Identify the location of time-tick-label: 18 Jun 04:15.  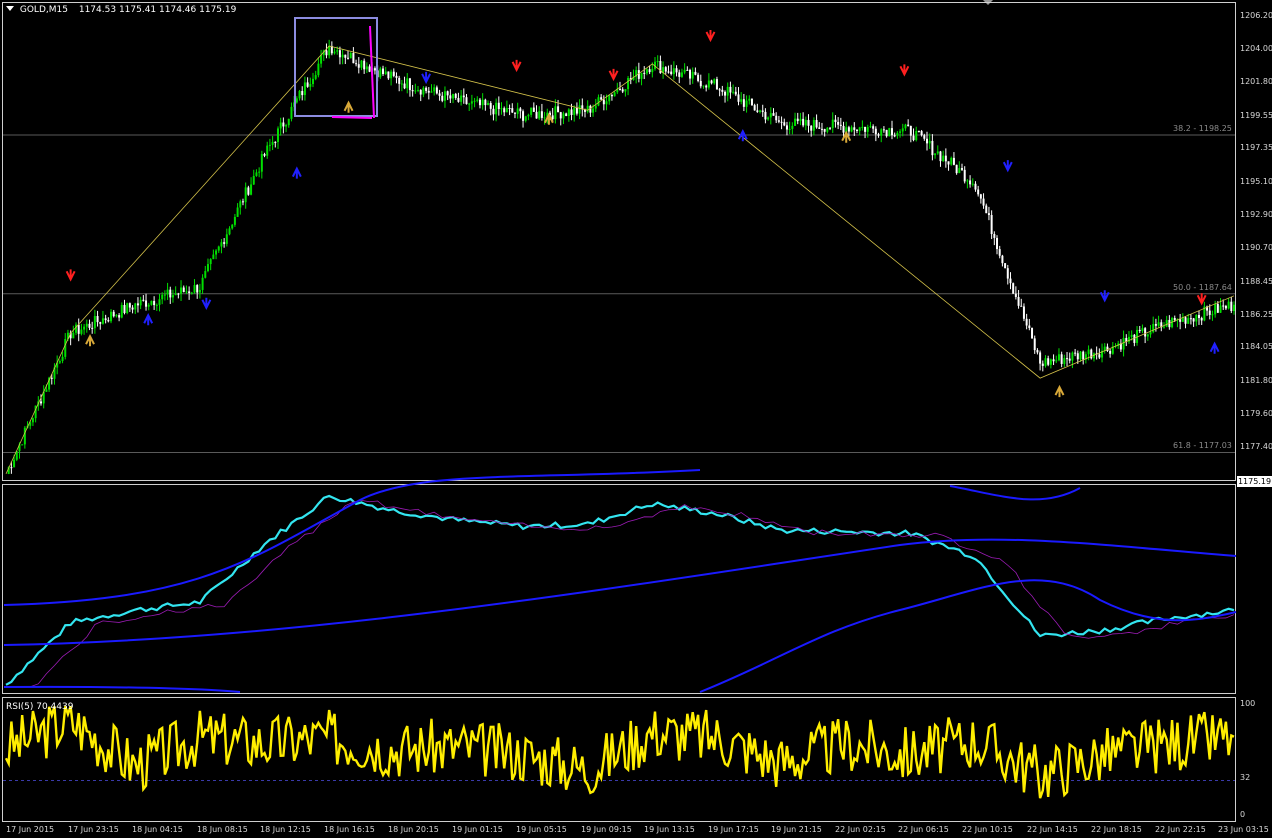
(157, 829).